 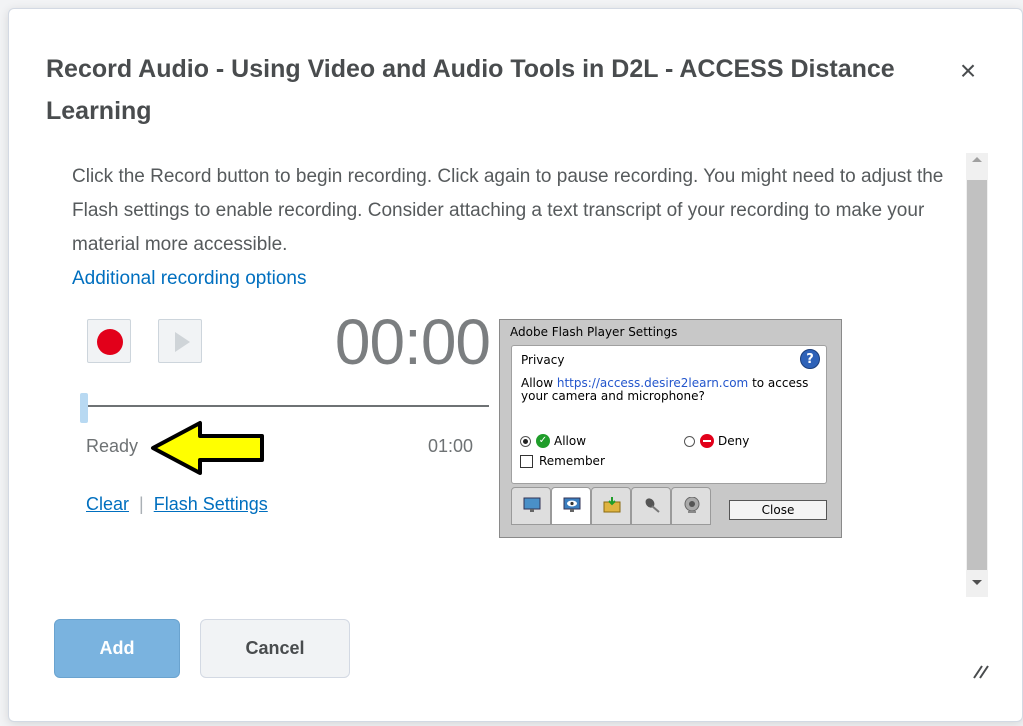 What do you see at coordinates (451, 446) in the screenshot?
I see `duration-text: 01:00` at bounding box center [451, 446].